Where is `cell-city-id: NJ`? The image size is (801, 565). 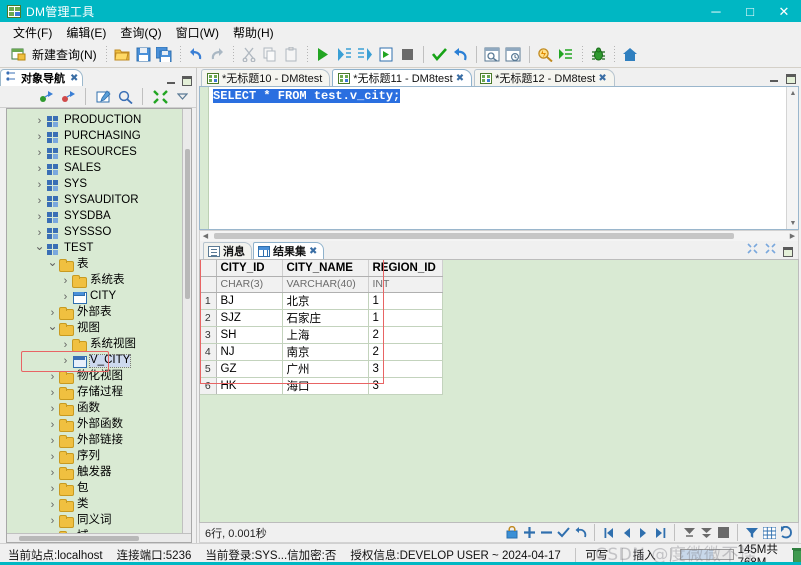 cell-city-id: NJ is located at coordinates (249, 352).